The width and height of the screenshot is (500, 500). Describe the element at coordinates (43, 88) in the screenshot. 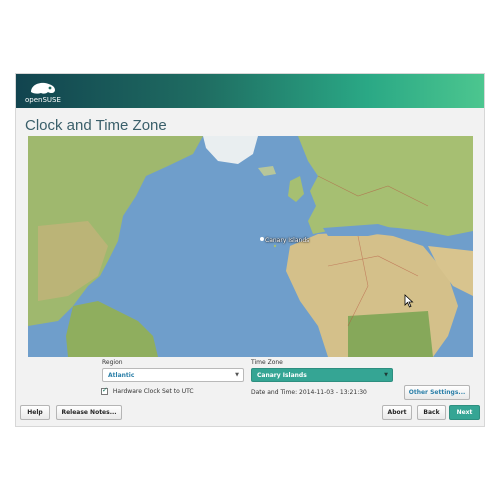

I see `chameleon-logo-icon` at that location.